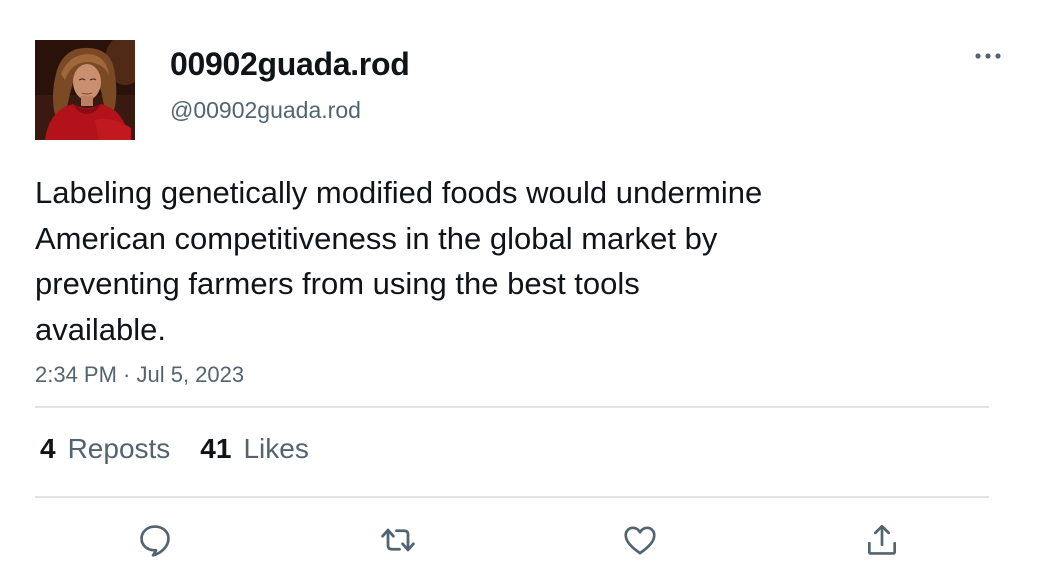 Image resolution: width=1050 pixels, height=570 pixels. I want to click on likes-count: 41, so click(216, 448).